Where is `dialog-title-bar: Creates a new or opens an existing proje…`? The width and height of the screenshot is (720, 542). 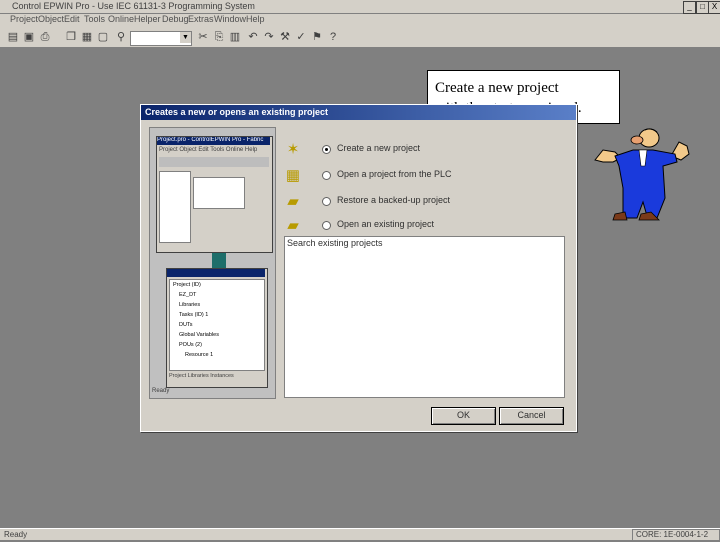 dialog-title-bar: Creates a new or opens an existing proje… is located at coordinates (358, 112).